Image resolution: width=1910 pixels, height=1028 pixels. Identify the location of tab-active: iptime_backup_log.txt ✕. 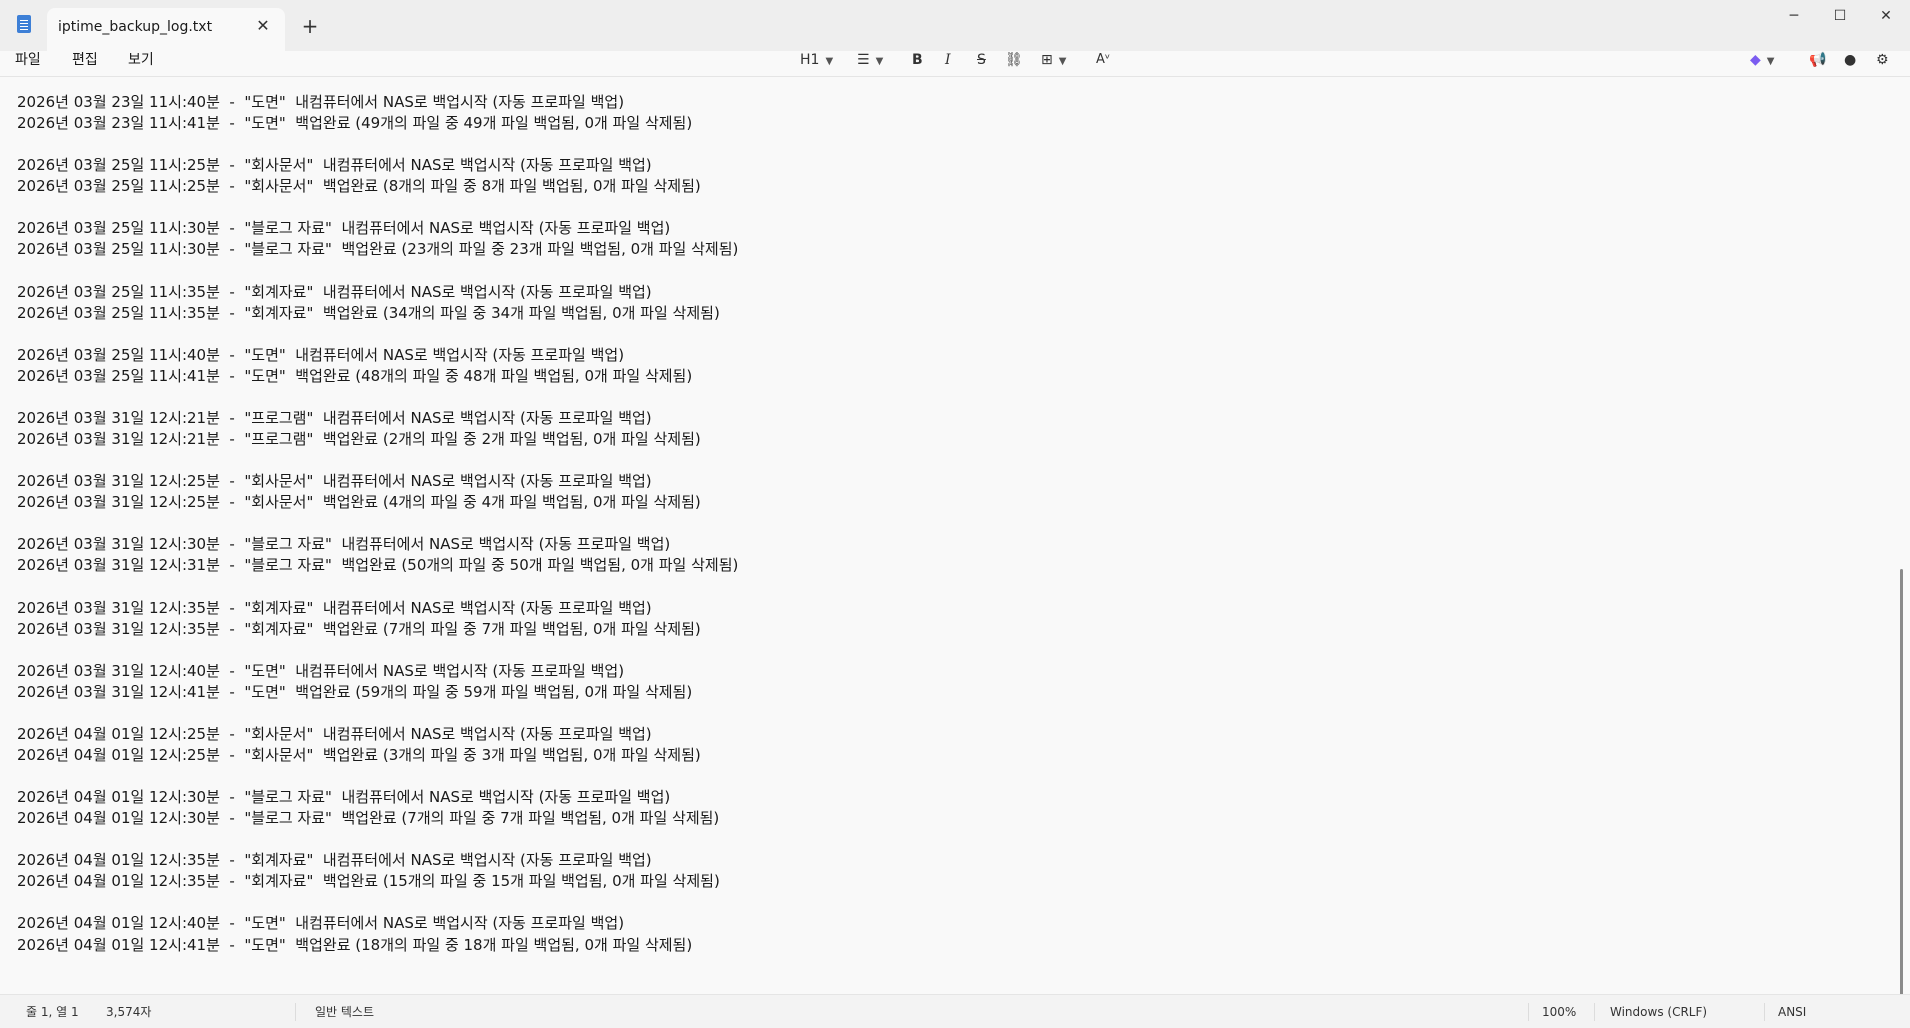
(166, 29).